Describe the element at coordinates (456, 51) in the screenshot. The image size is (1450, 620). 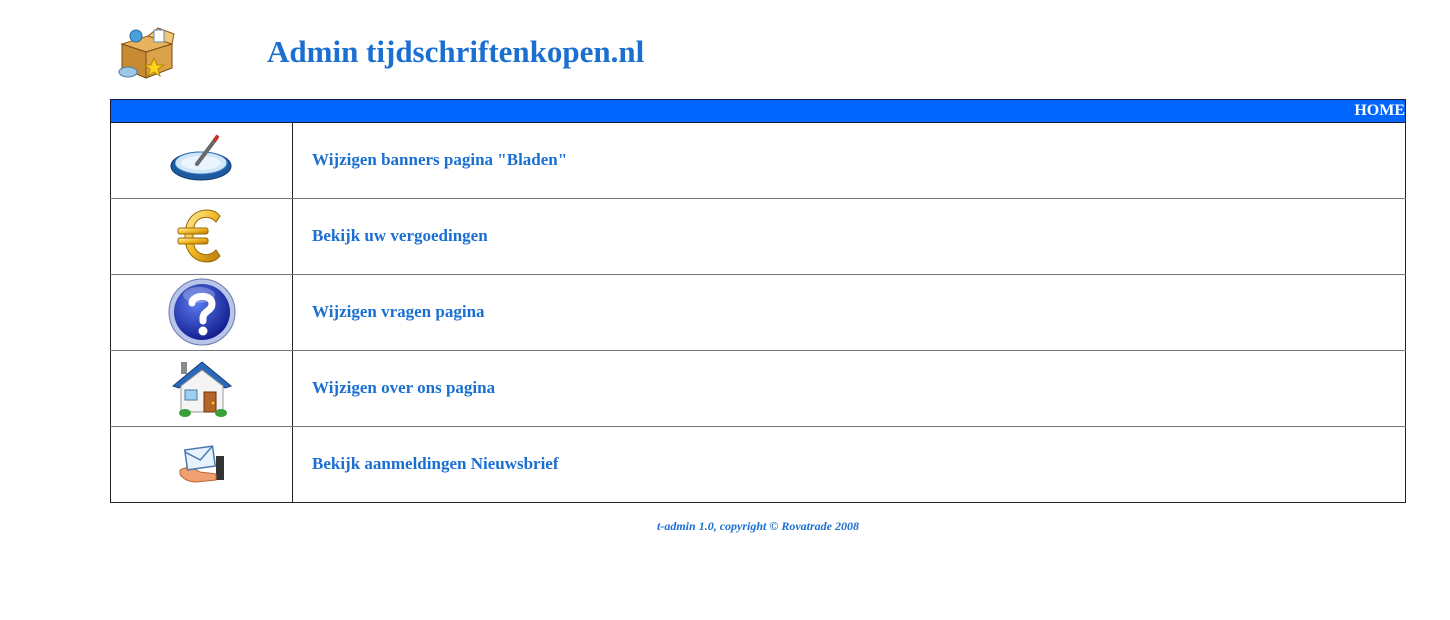
I see `page-title: Admin tijdschriftenkopen.nl` at that location.